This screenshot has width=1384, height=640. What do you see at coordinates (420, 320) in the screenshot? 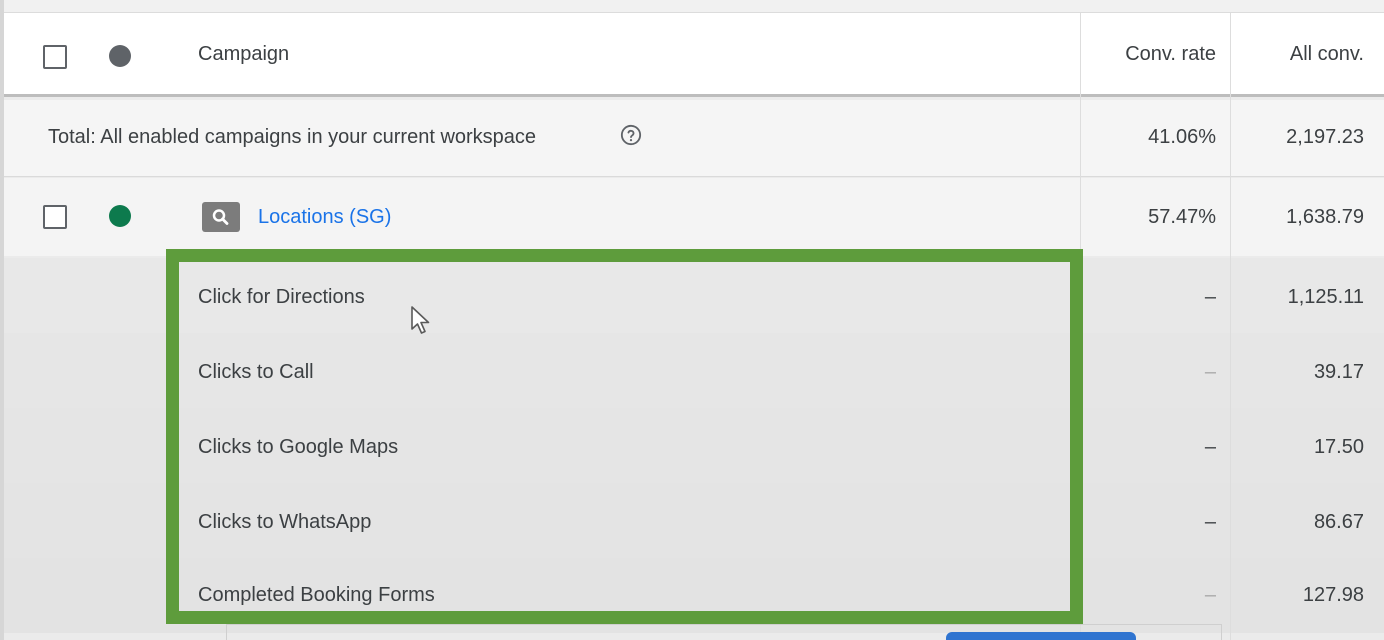
I see `mouse-pointer-icon` at bounding box center [420, 320].